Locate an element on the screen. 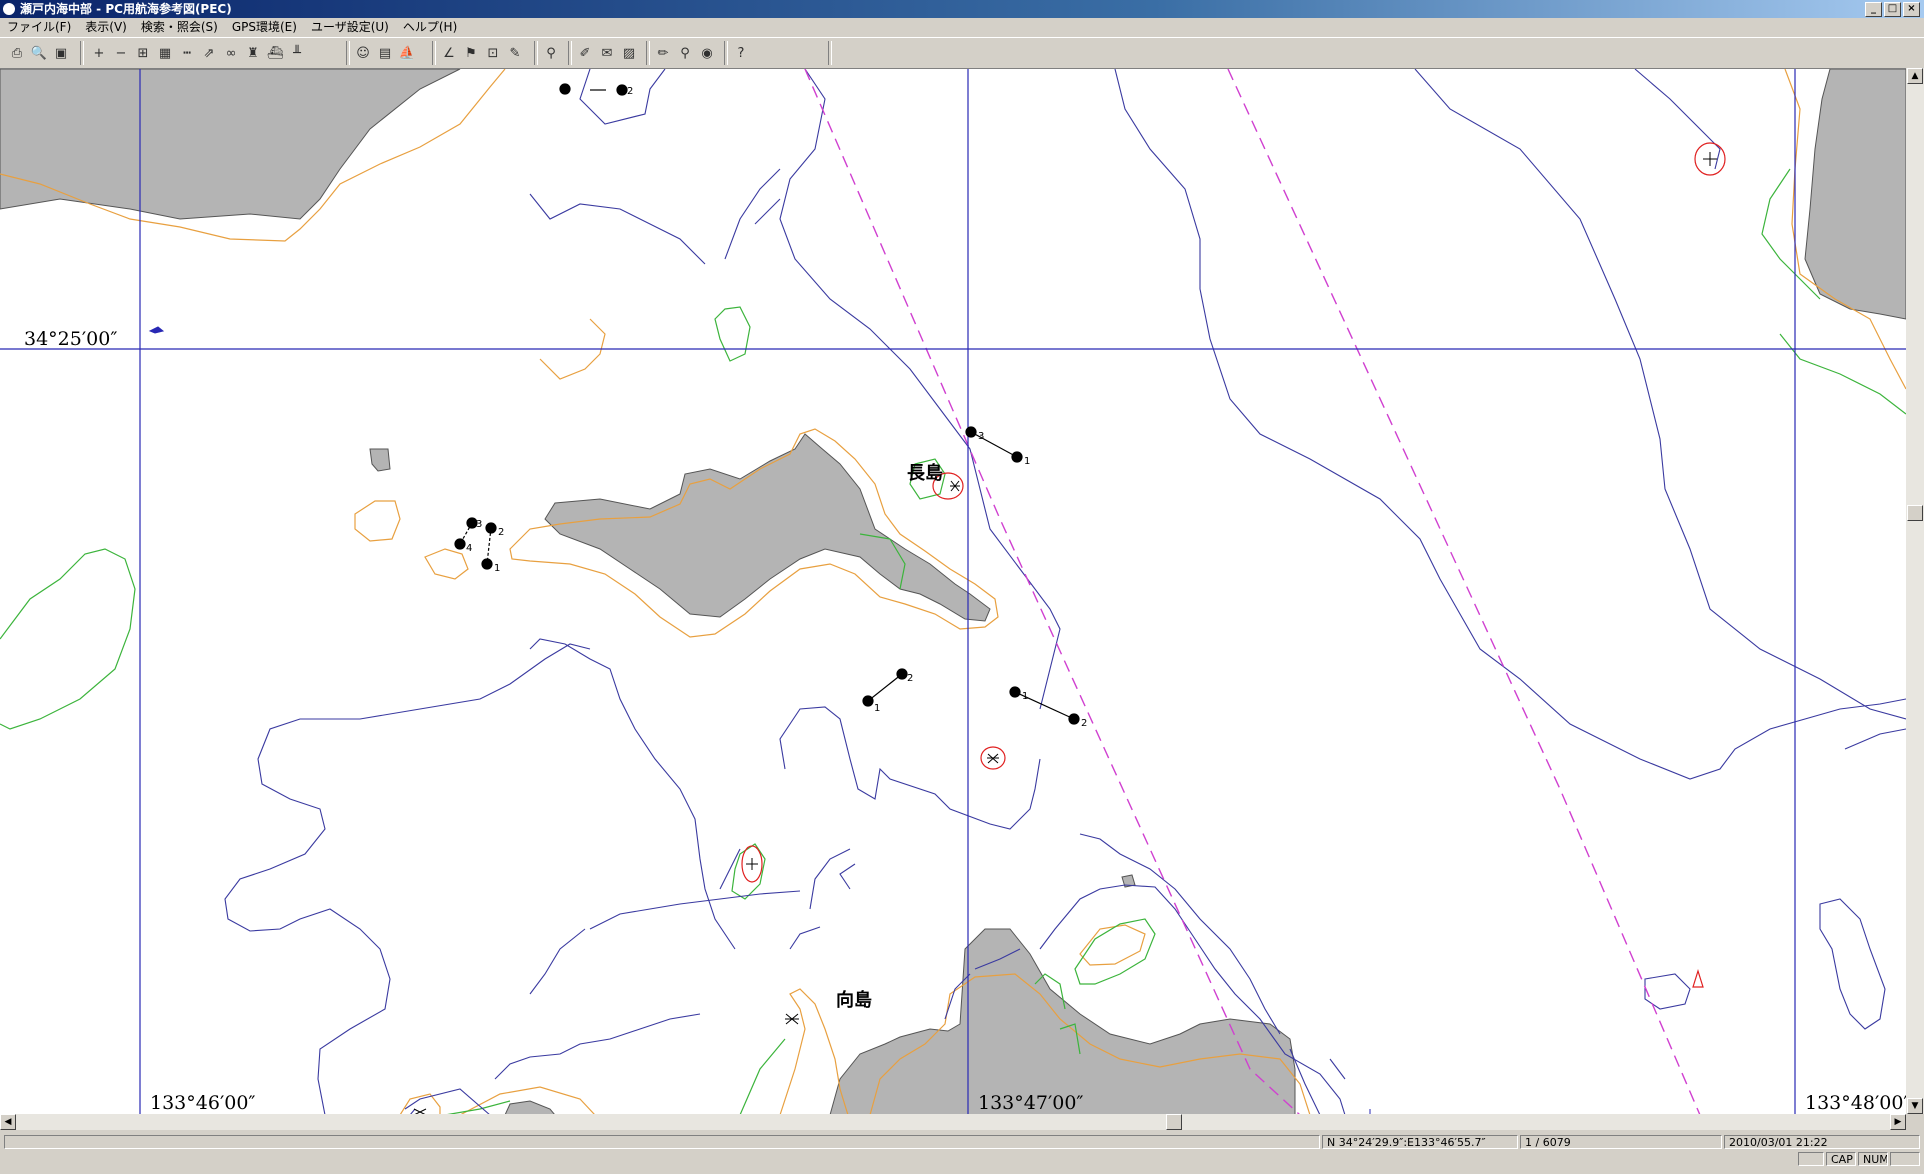 The height and width of the screenshot is (1174, 1924). preview-icon: 🔍 is located at coordinates (39, 53).